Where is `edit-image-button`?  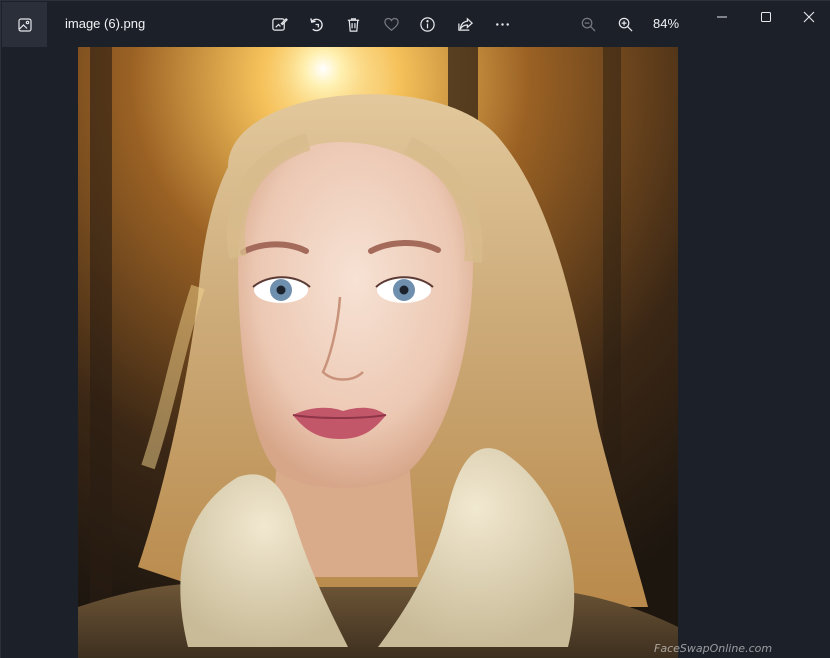
edit-image-button is located at coordinates (279, 24).